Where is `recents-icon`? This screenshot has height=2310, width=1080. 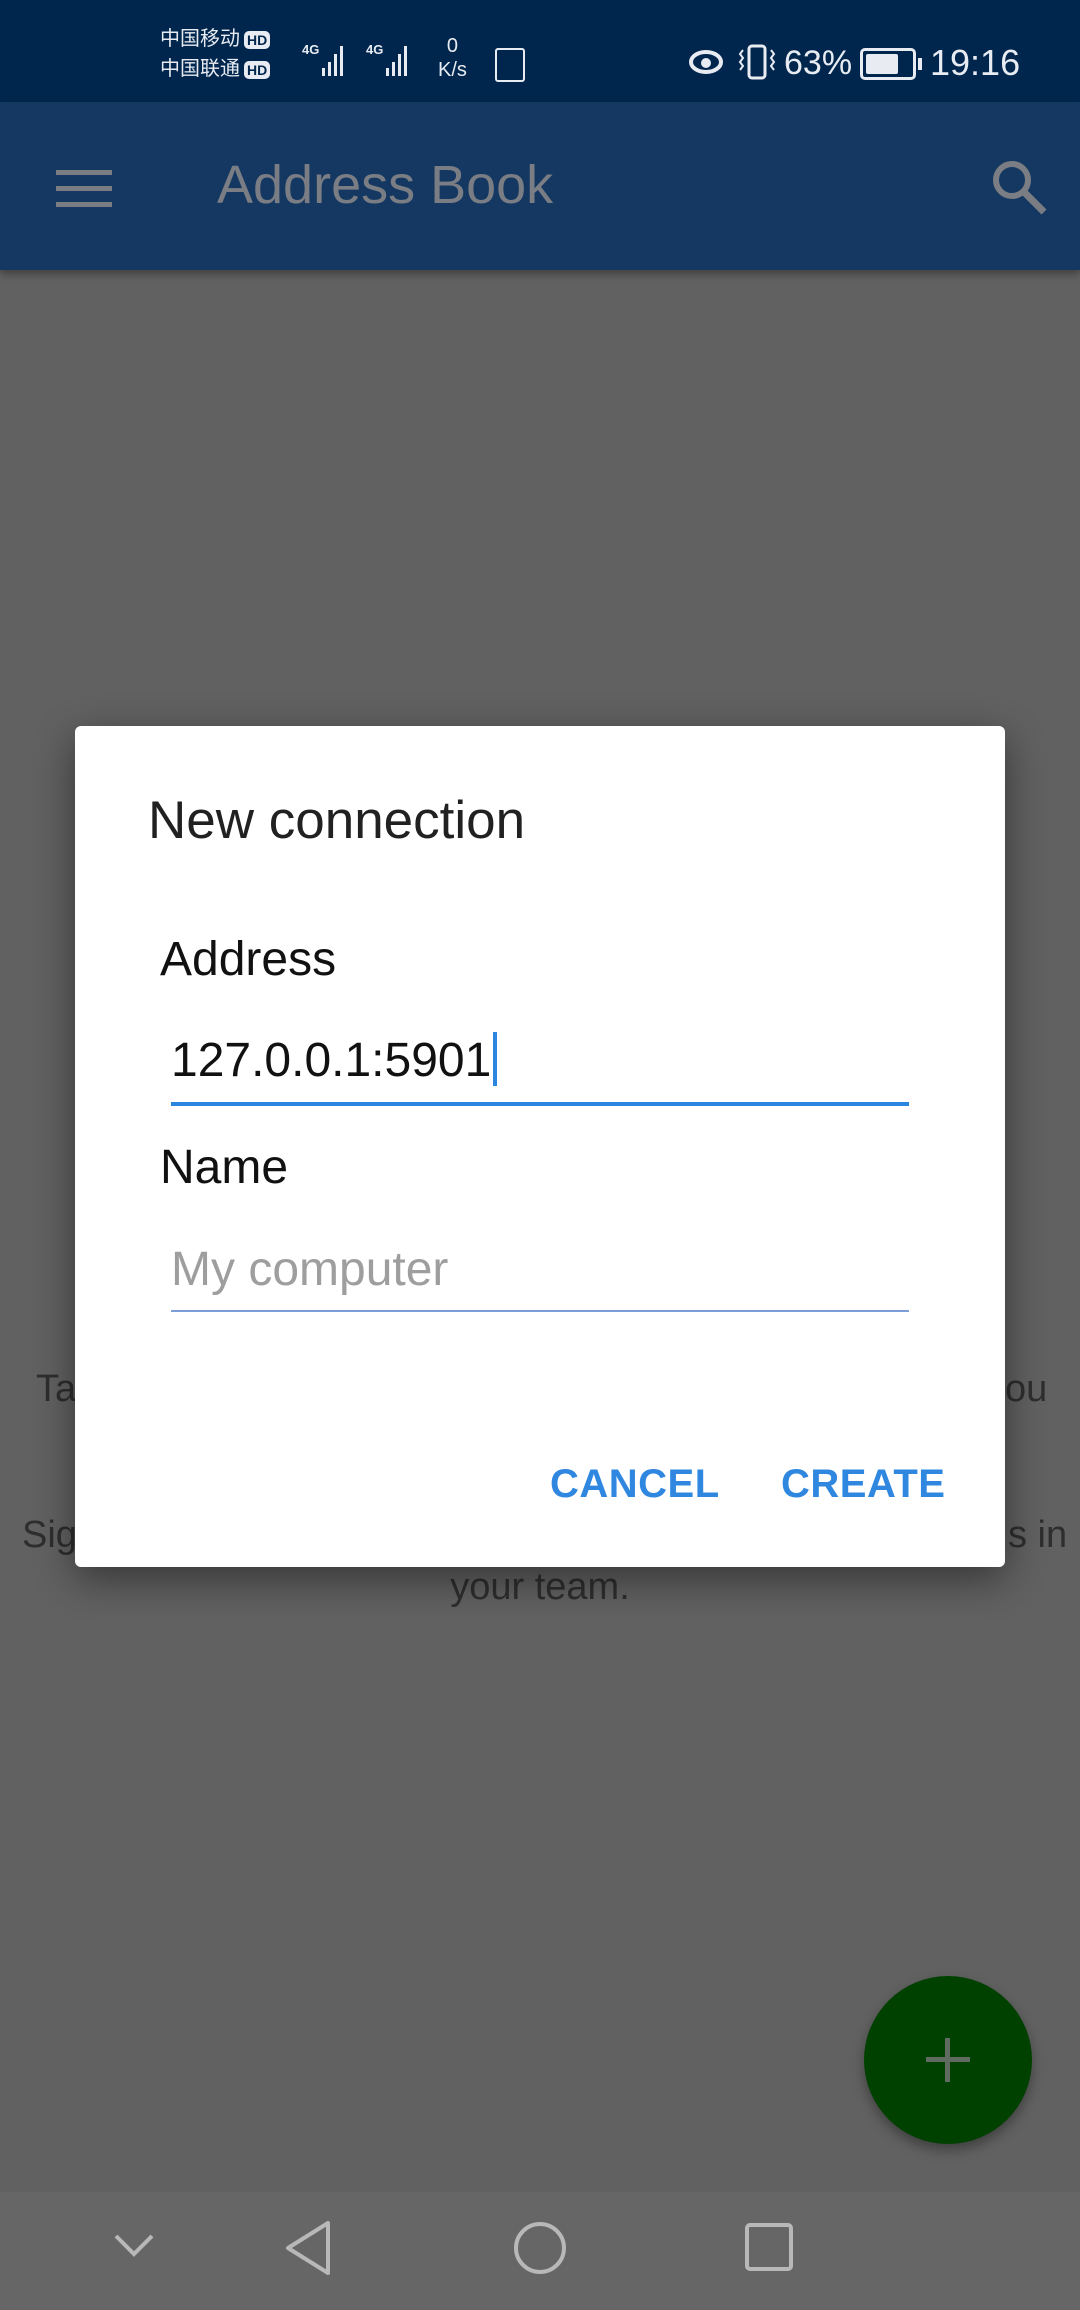
recents-icon is located at coordinates (769, 2247).